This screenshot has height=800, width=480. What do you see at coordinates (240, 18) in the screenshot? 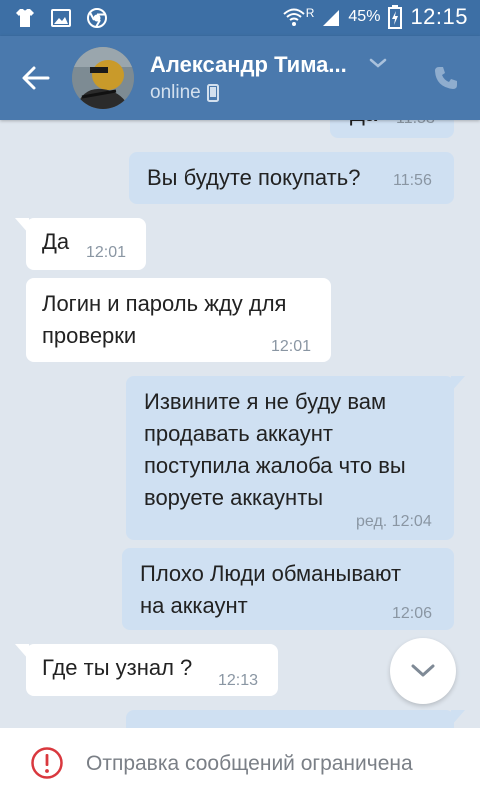
I see `system-status-bar: R 45% 12:15` at bounding box center [240, 18].